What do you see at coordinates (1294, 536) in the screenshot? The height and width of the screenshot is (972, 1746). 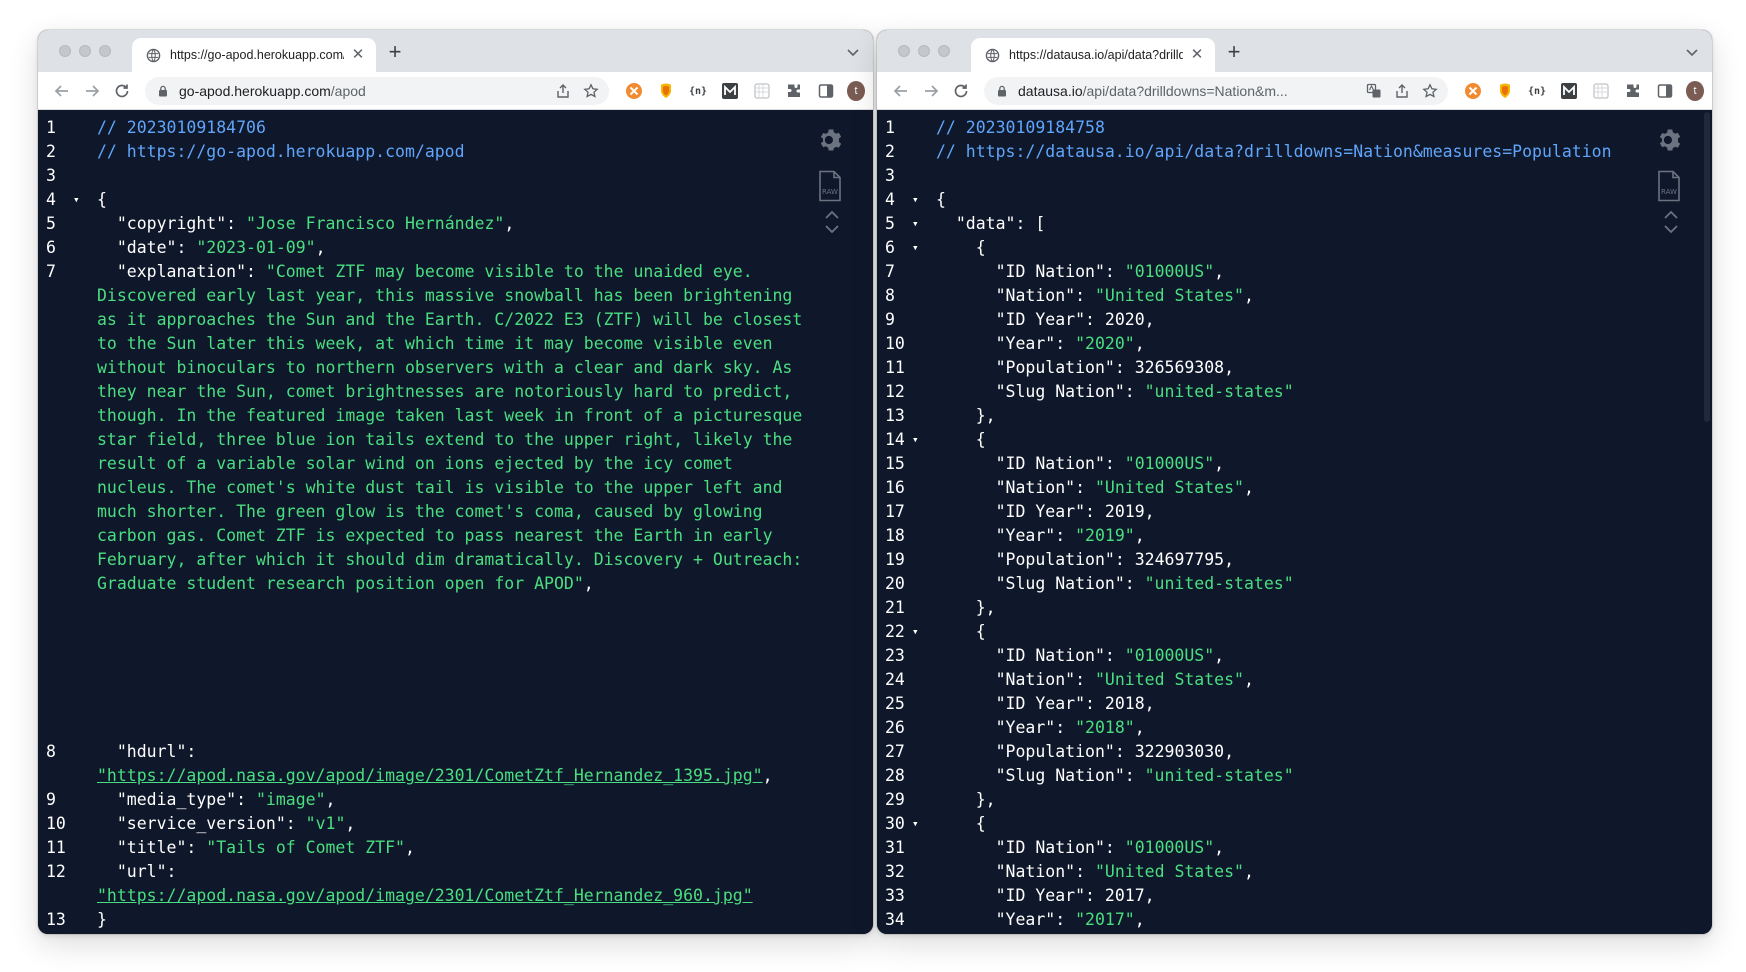 I see `code-line: 18 "Year": "2019",` at bounding box center [1294, 536].